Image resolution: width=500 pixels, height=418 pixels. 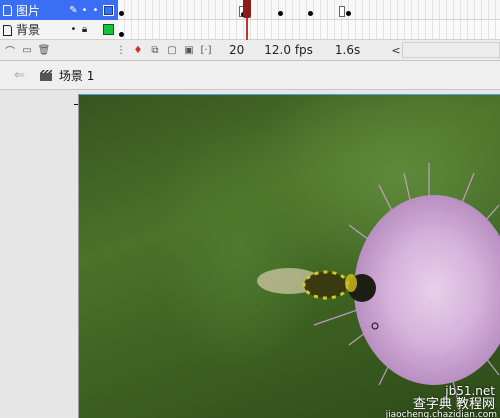 What do you see at coordinates (10, 50) in the screenshot?
I see `new-layer-icon: ⌒` at bounding box center [10, 50].